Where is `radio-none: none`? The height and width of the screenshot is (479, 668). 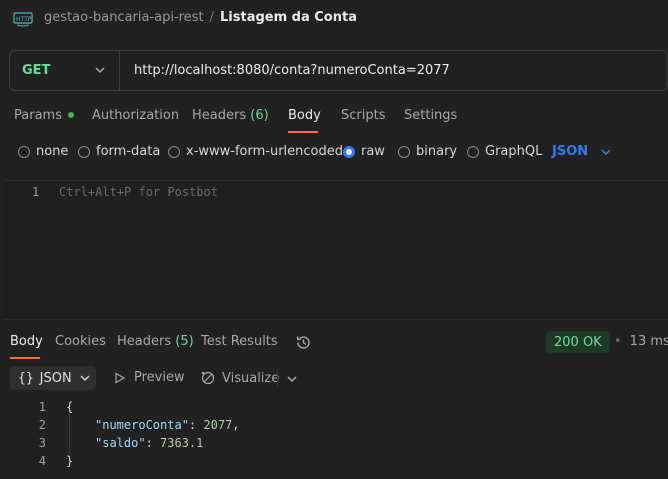
radio-none: none is located at coordinates (43, 151).